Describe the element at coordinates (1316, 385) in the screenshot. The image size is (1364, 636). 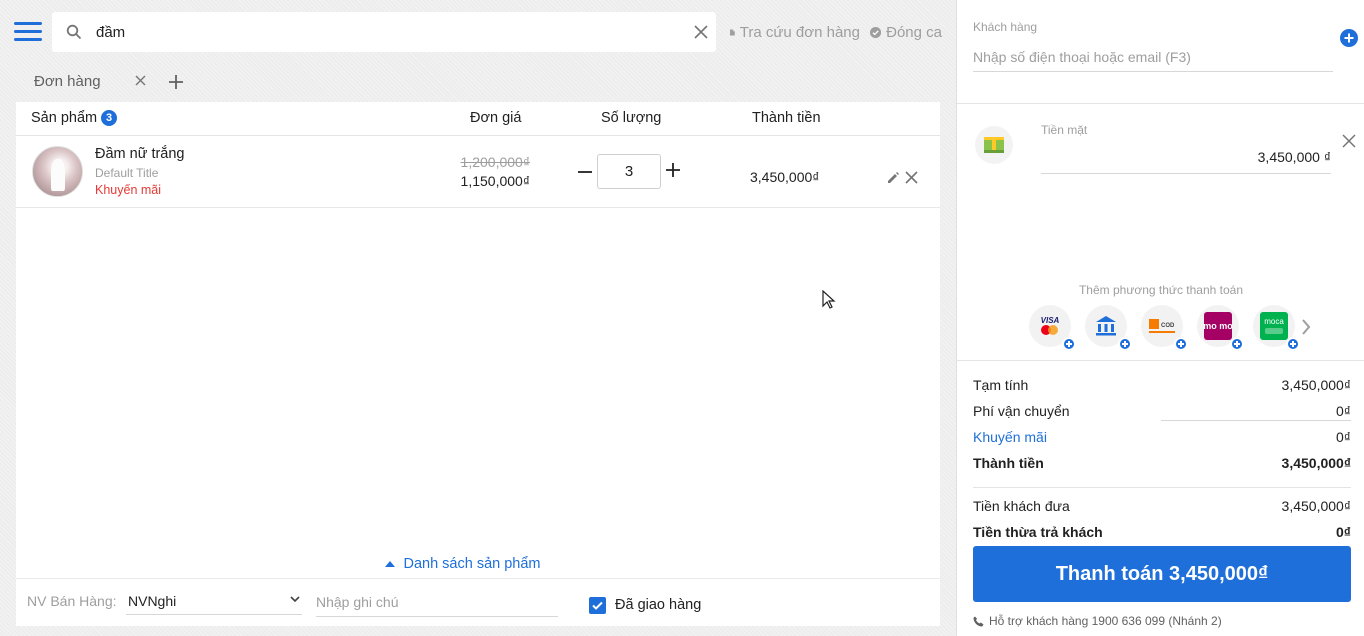
I see `subtotal-value: 3,450,000₫` at that location.